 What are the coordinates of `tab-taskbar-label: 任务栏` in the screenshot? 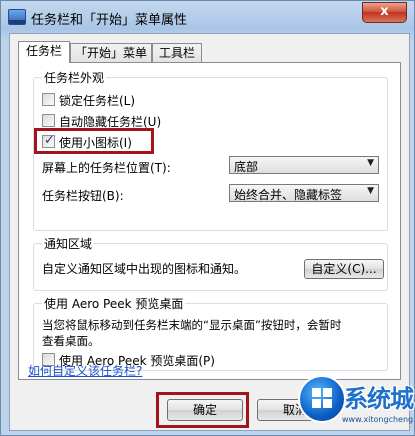 It's located at (43, 51).